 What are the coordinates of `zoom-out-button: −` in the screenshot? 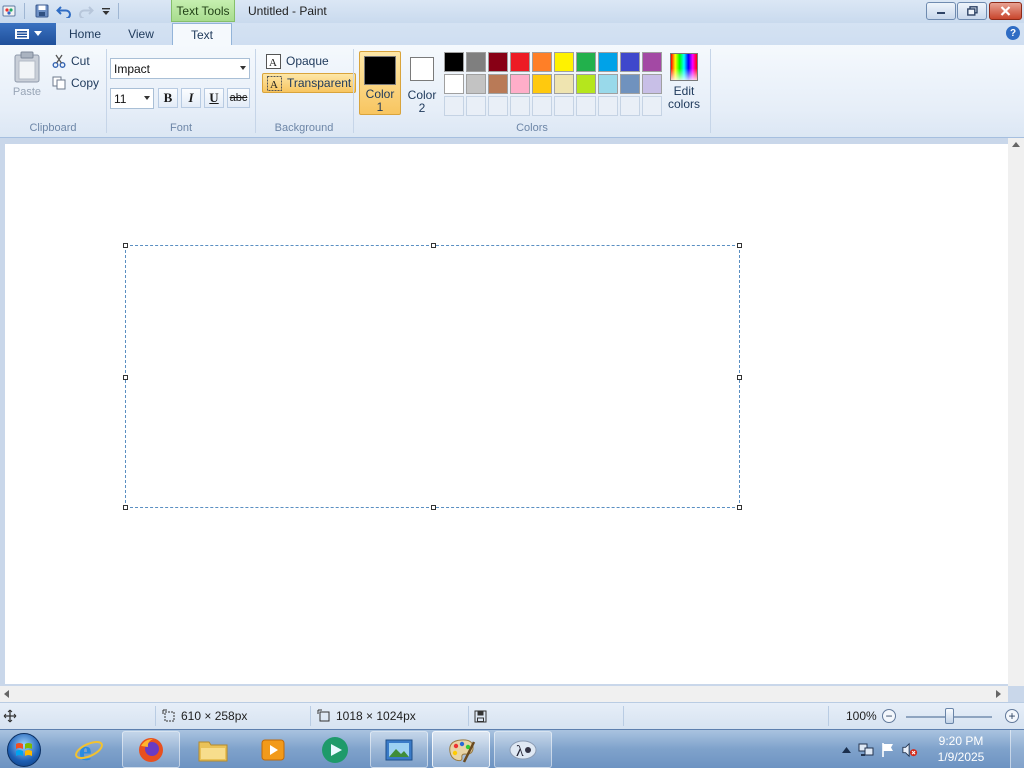 It's located at (889, 716).